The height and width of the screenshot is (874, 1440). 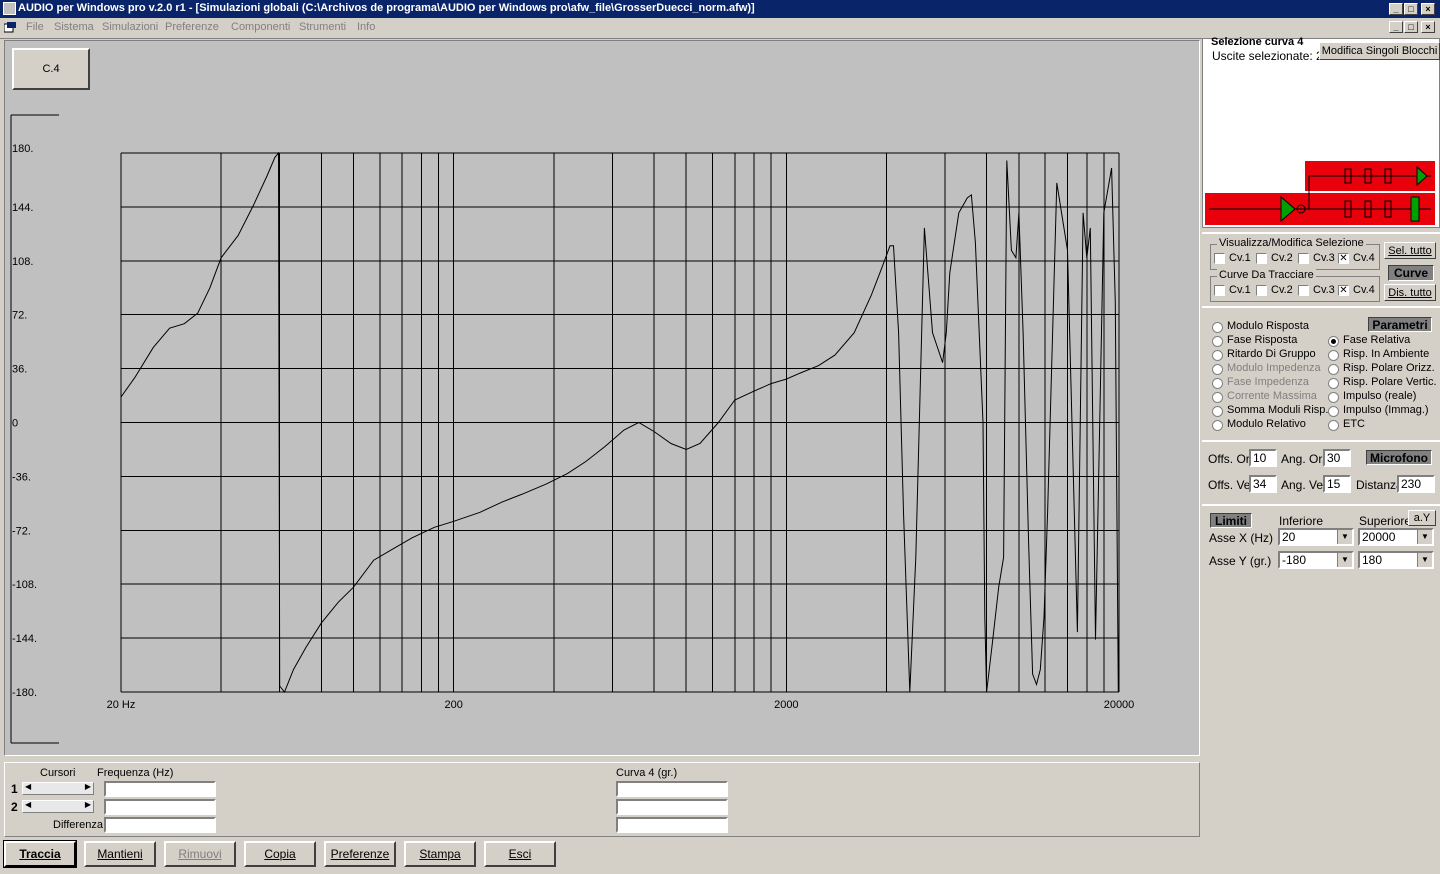 I want to click on cursor2-label: 2, so click(x=14, y=807).